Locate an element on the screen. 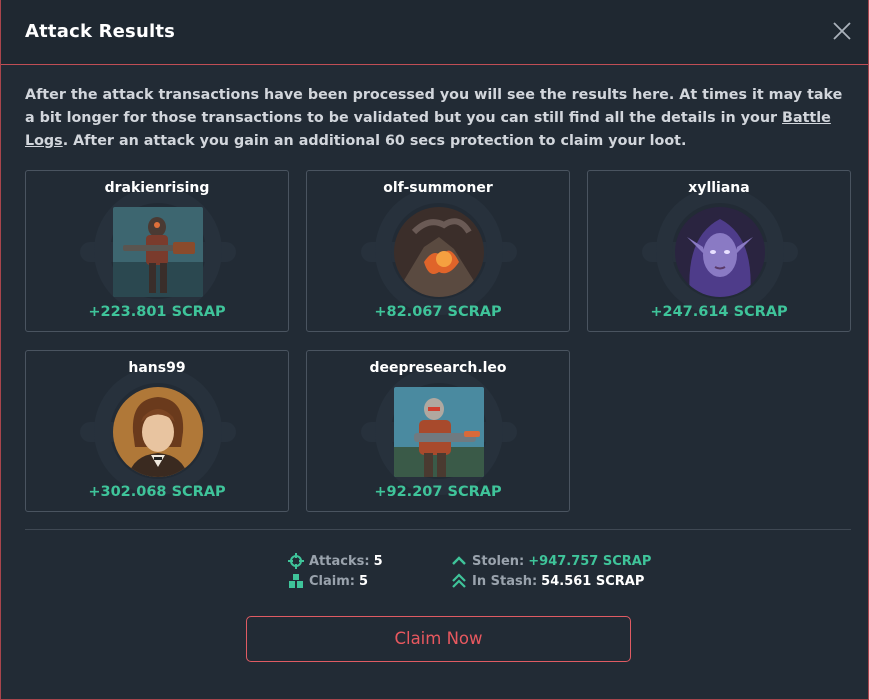  attack-stats: Attacks: 5 Claim: 5 is located at coordinates (335, 571).